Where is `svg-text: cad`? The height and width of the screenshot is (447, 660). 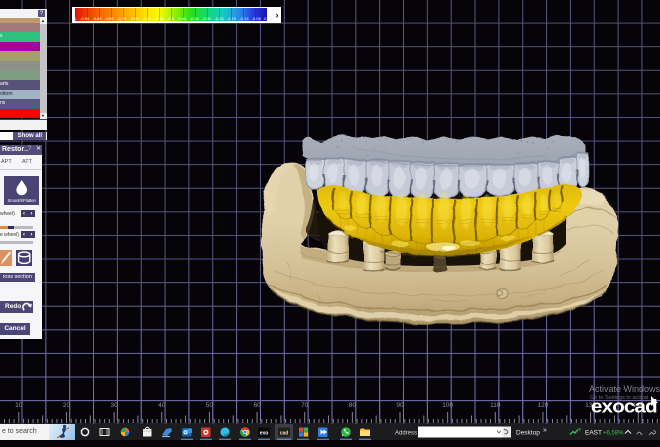 svg-text: cad is located at coordinates (284, 434).